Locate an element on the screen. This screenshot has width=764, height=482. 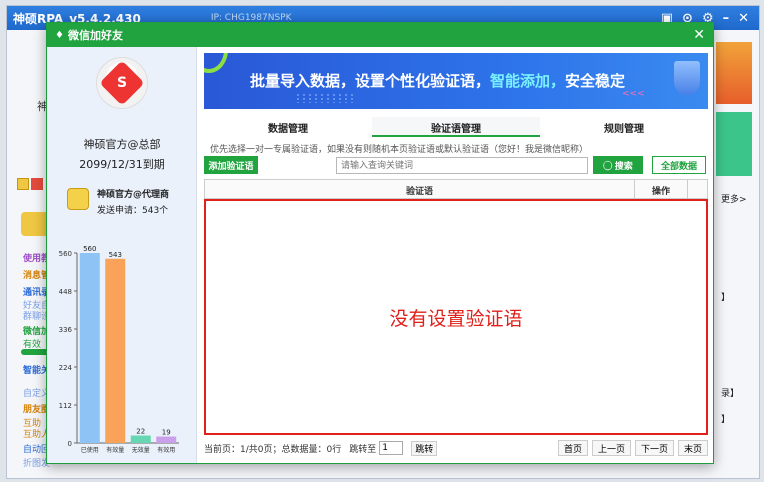
avatar: S is located at coordinates (122, 83).